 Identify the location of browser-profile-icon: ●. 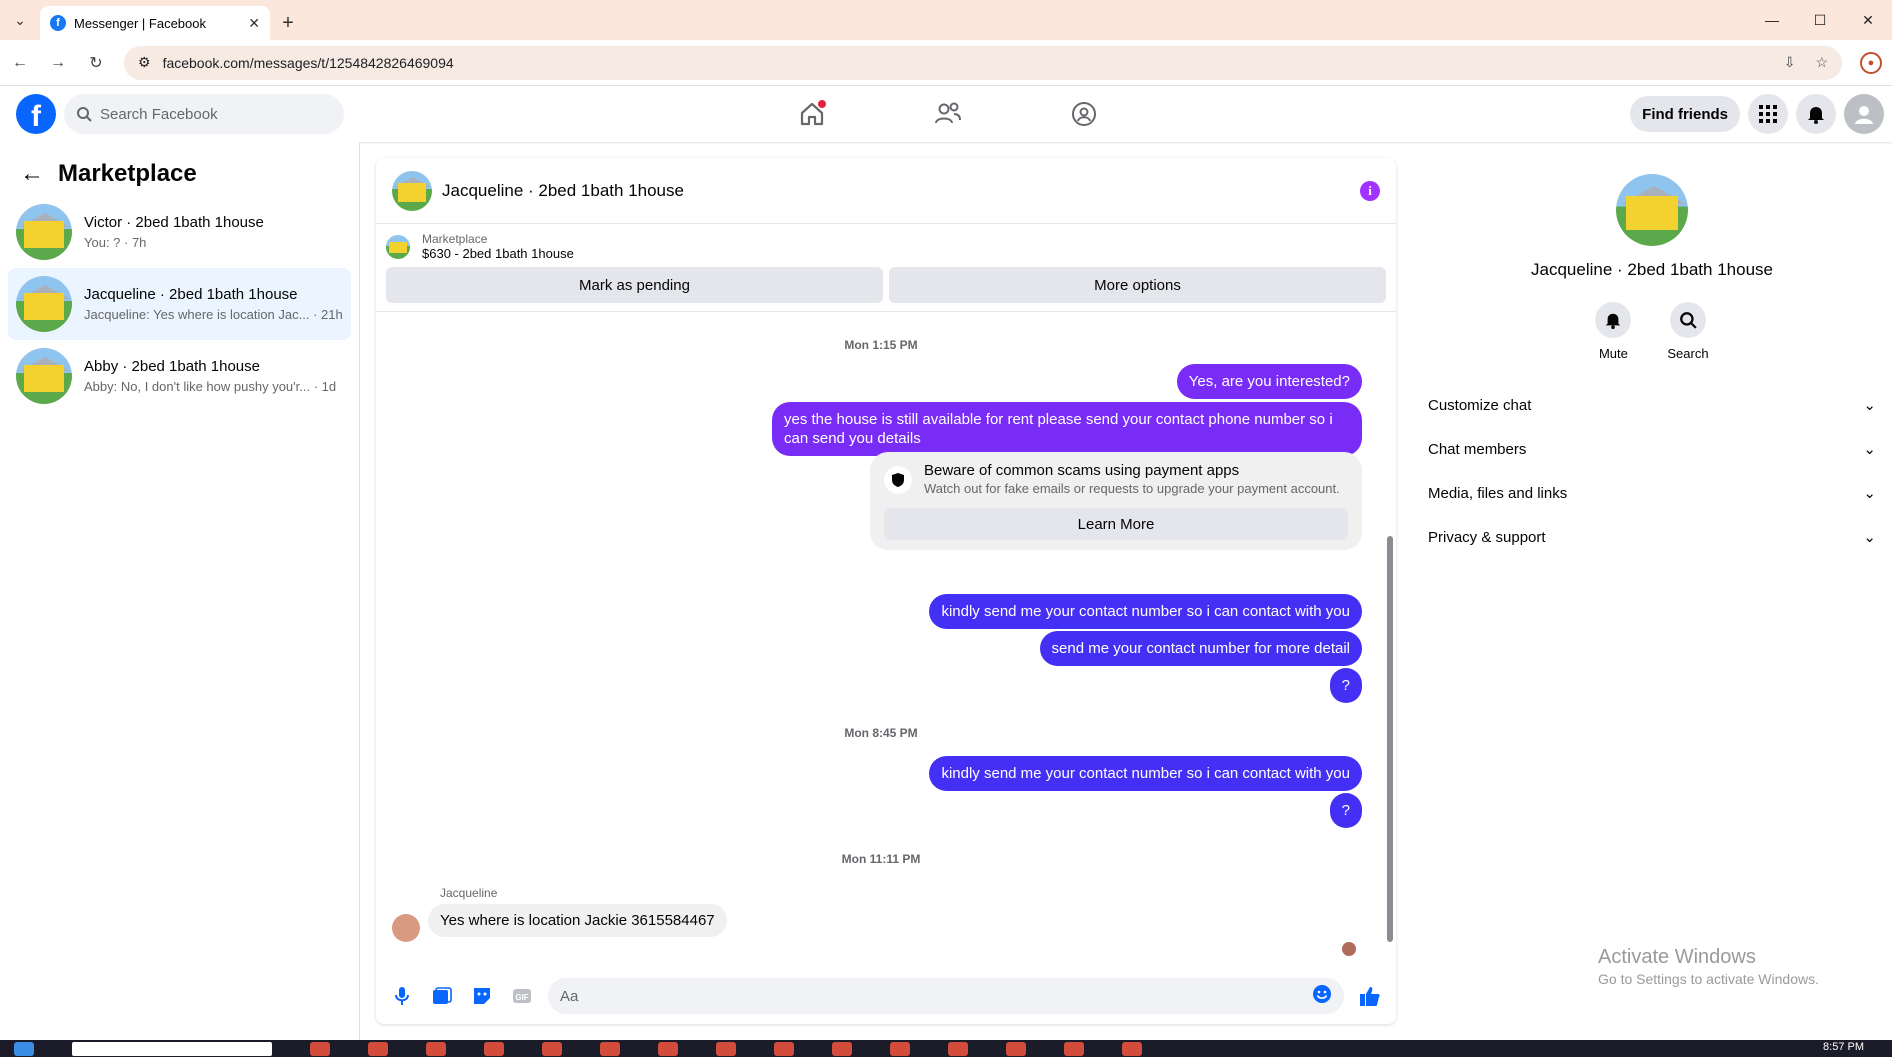
(1871, 62).